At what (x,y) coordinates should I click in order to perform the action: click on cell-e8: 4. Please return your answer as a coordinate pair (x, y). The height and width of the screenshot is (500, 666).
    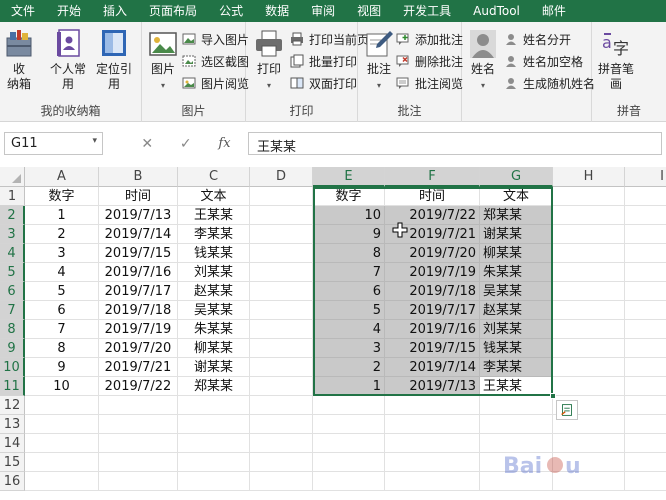
    Looking at the image, I should click on (349, 329).